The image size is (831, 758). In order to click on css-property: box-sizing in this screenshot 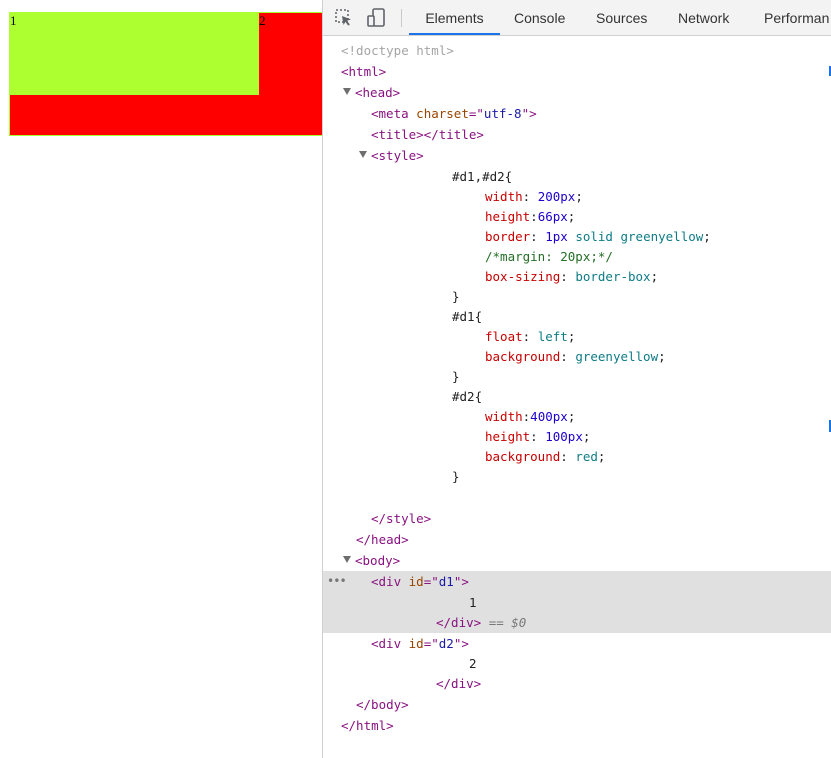, I will do `click(523, 276)`.